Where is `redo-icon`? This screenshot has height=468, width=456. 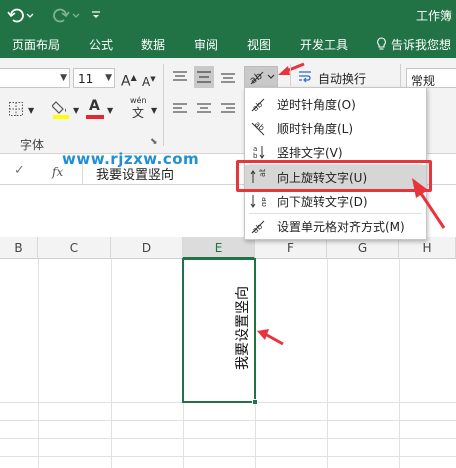
redo-icon is located at coordinates (67, 15).